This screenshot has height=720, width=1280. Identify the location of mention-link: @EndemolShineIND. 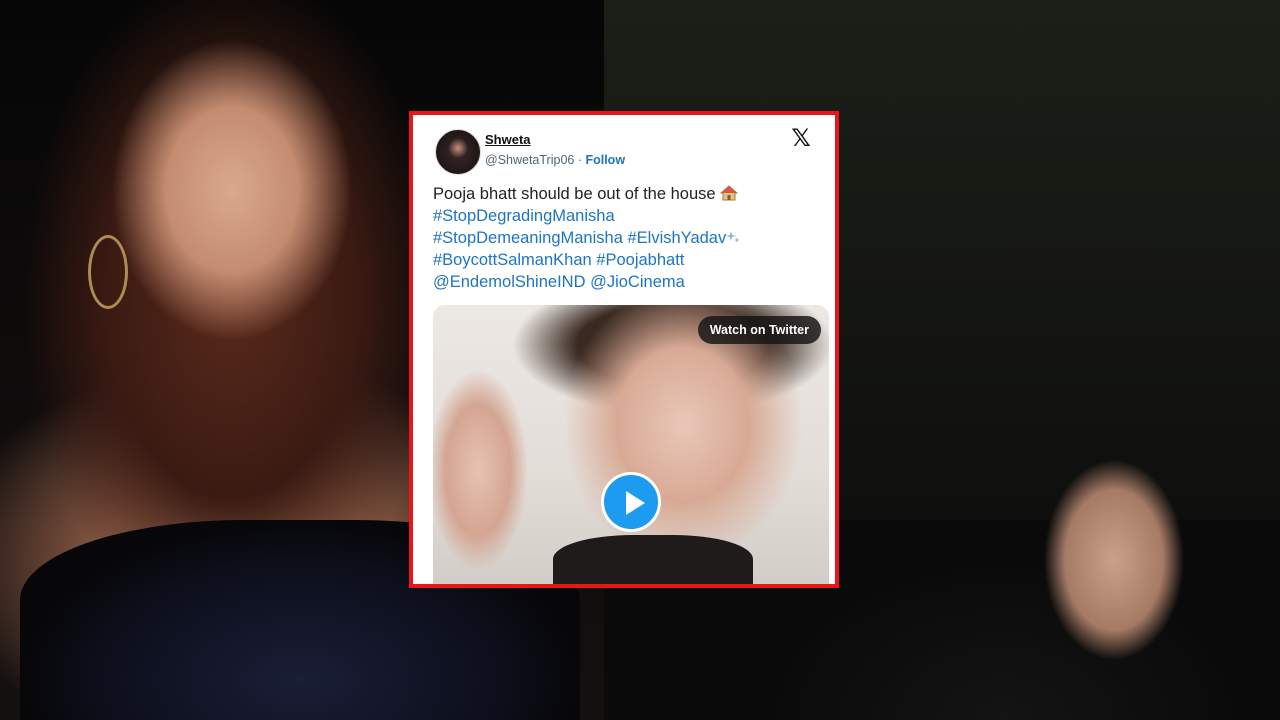
(509, 282).